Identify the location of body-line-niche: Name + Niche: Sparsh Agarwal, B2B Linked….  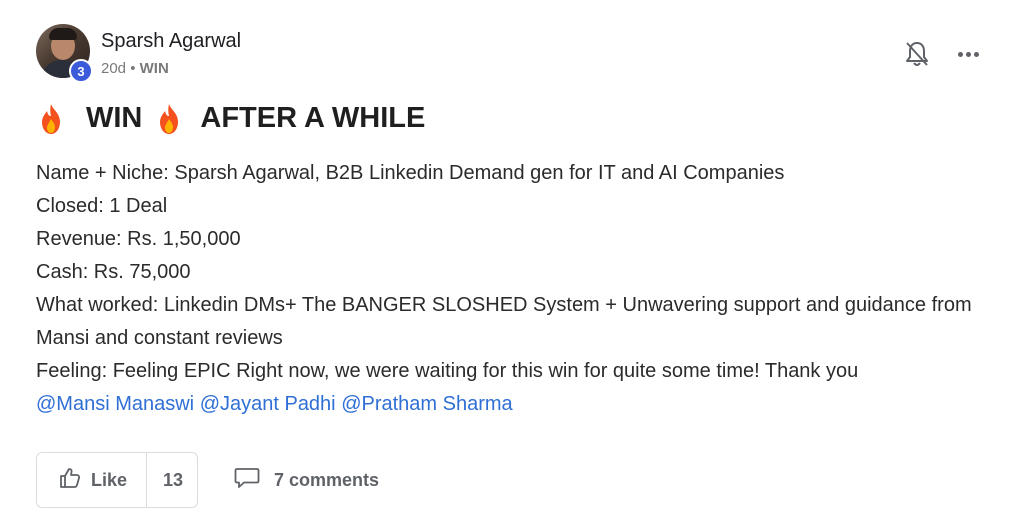
(410, 173).